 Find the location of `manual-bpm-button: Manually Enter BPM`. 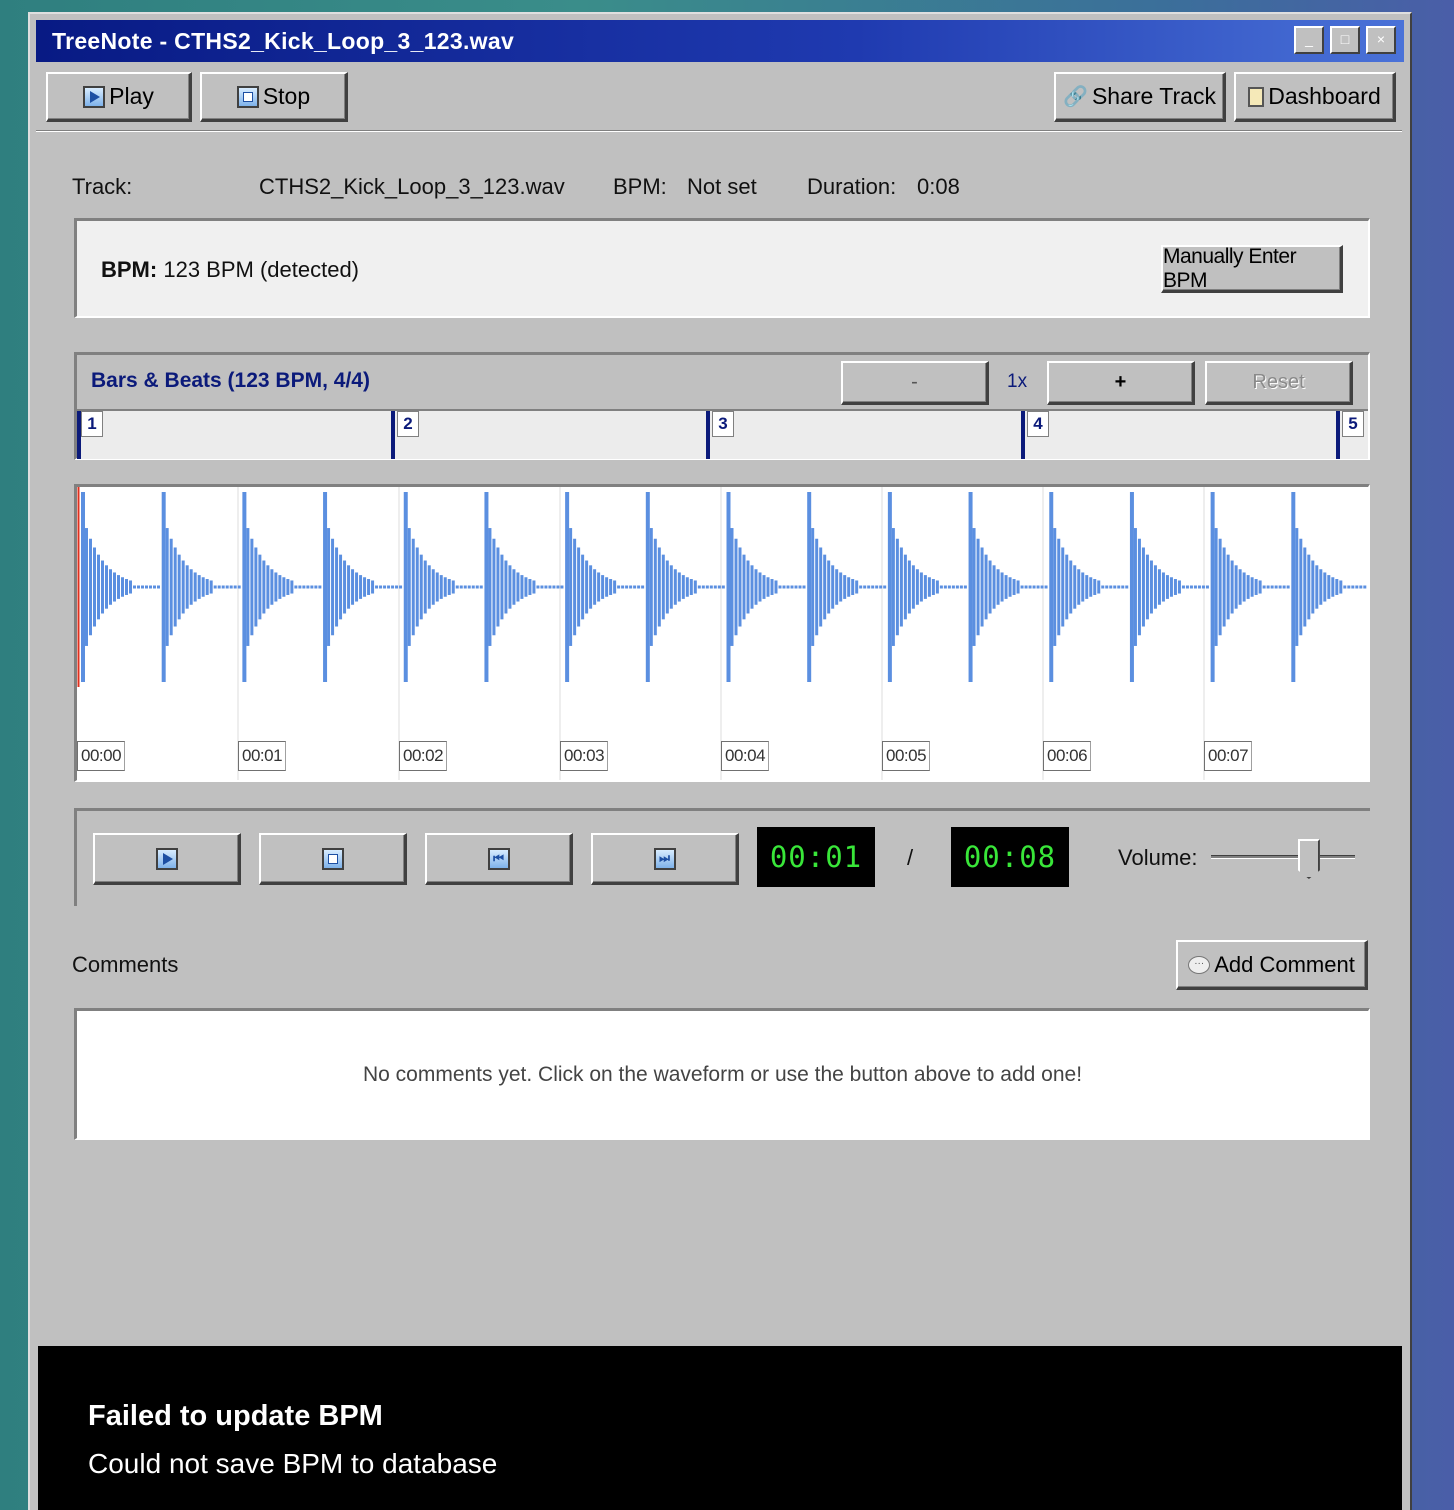

manual-bpm-button: Manually Enter BPM is located at coordinates (1252, 269).